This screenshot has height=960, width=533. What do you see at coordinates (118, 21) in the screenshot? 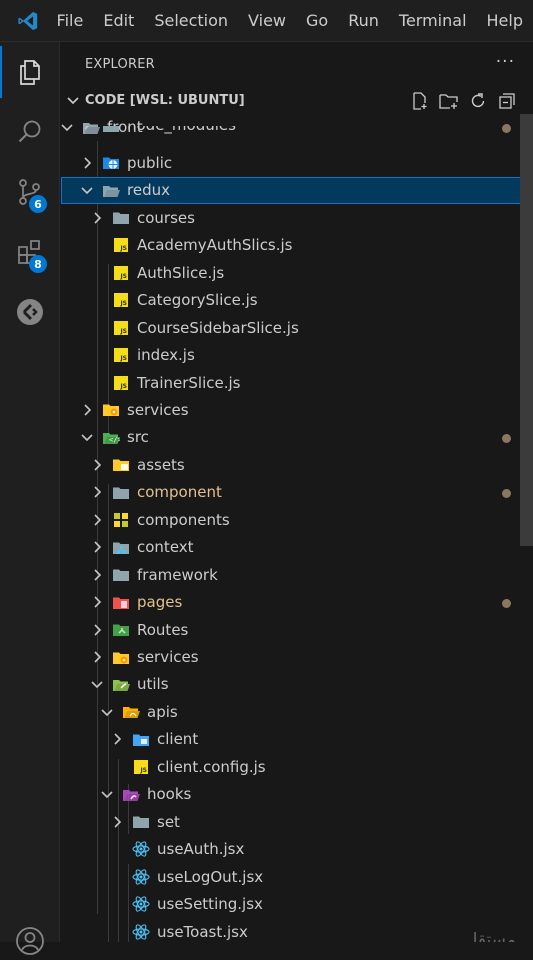
I see `menu-edit: Edit` at bounding box center [118, 21].